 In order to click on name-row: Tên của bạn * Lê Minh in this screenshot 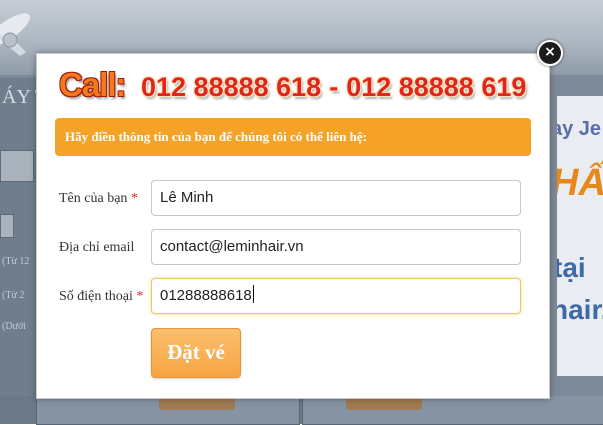, I will do `click(293, 199)`.